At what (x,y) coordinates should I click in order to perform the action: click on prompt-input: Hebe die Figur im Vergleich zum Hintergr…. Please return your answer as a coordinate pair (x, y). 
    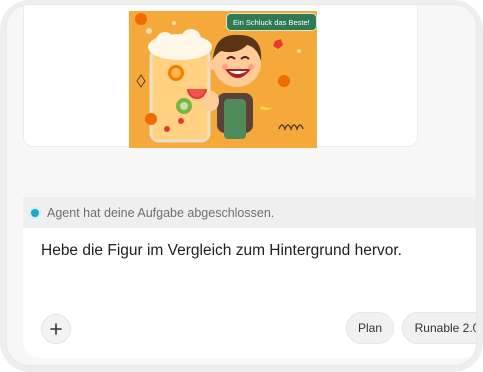
    Looking at the image, I should click on (221, 251).